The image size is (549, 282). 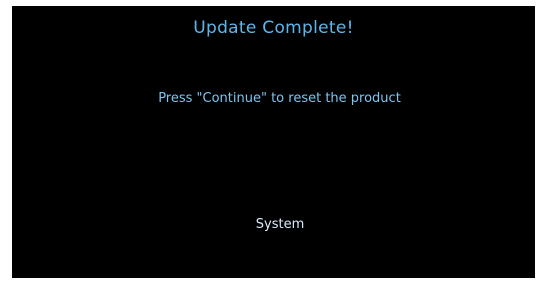 I want to click on instruction-message: Press "Continue" to reset the product, so click(x=279, y=98).